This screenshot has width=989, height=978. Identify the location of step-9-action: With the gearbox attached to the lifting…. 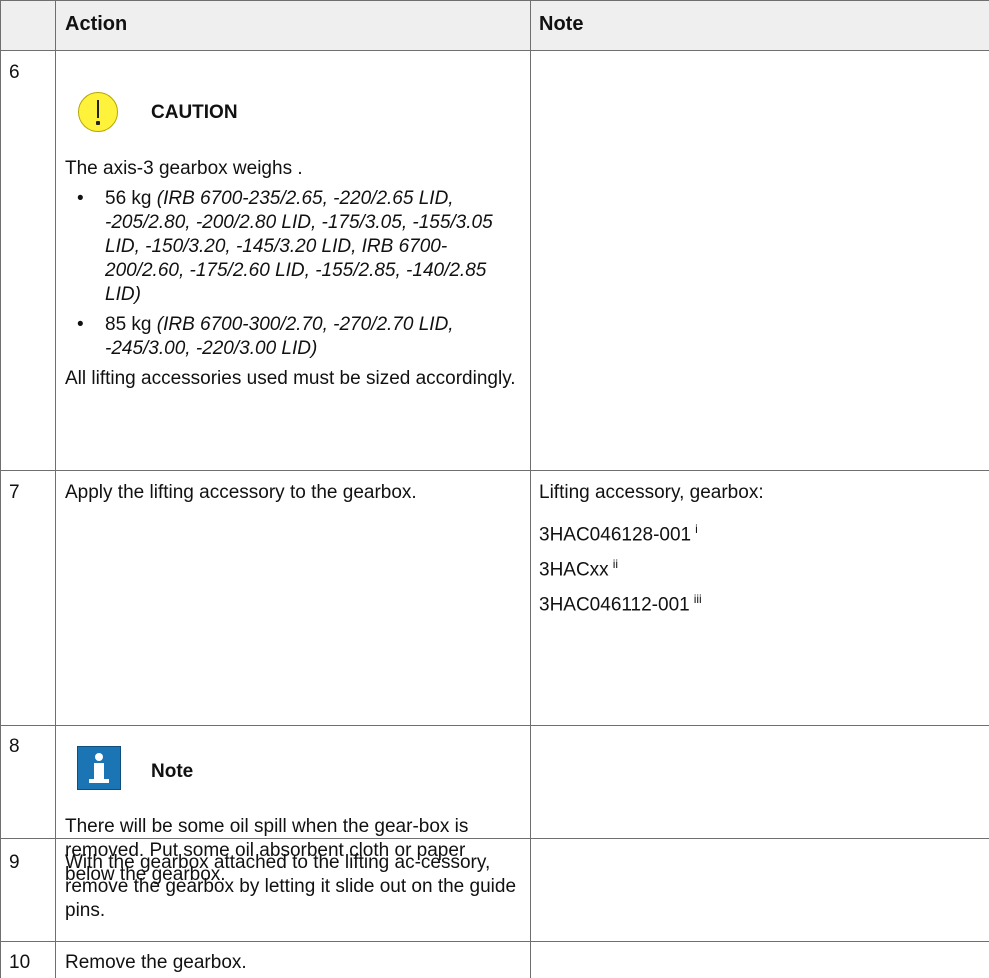
(291, 886).